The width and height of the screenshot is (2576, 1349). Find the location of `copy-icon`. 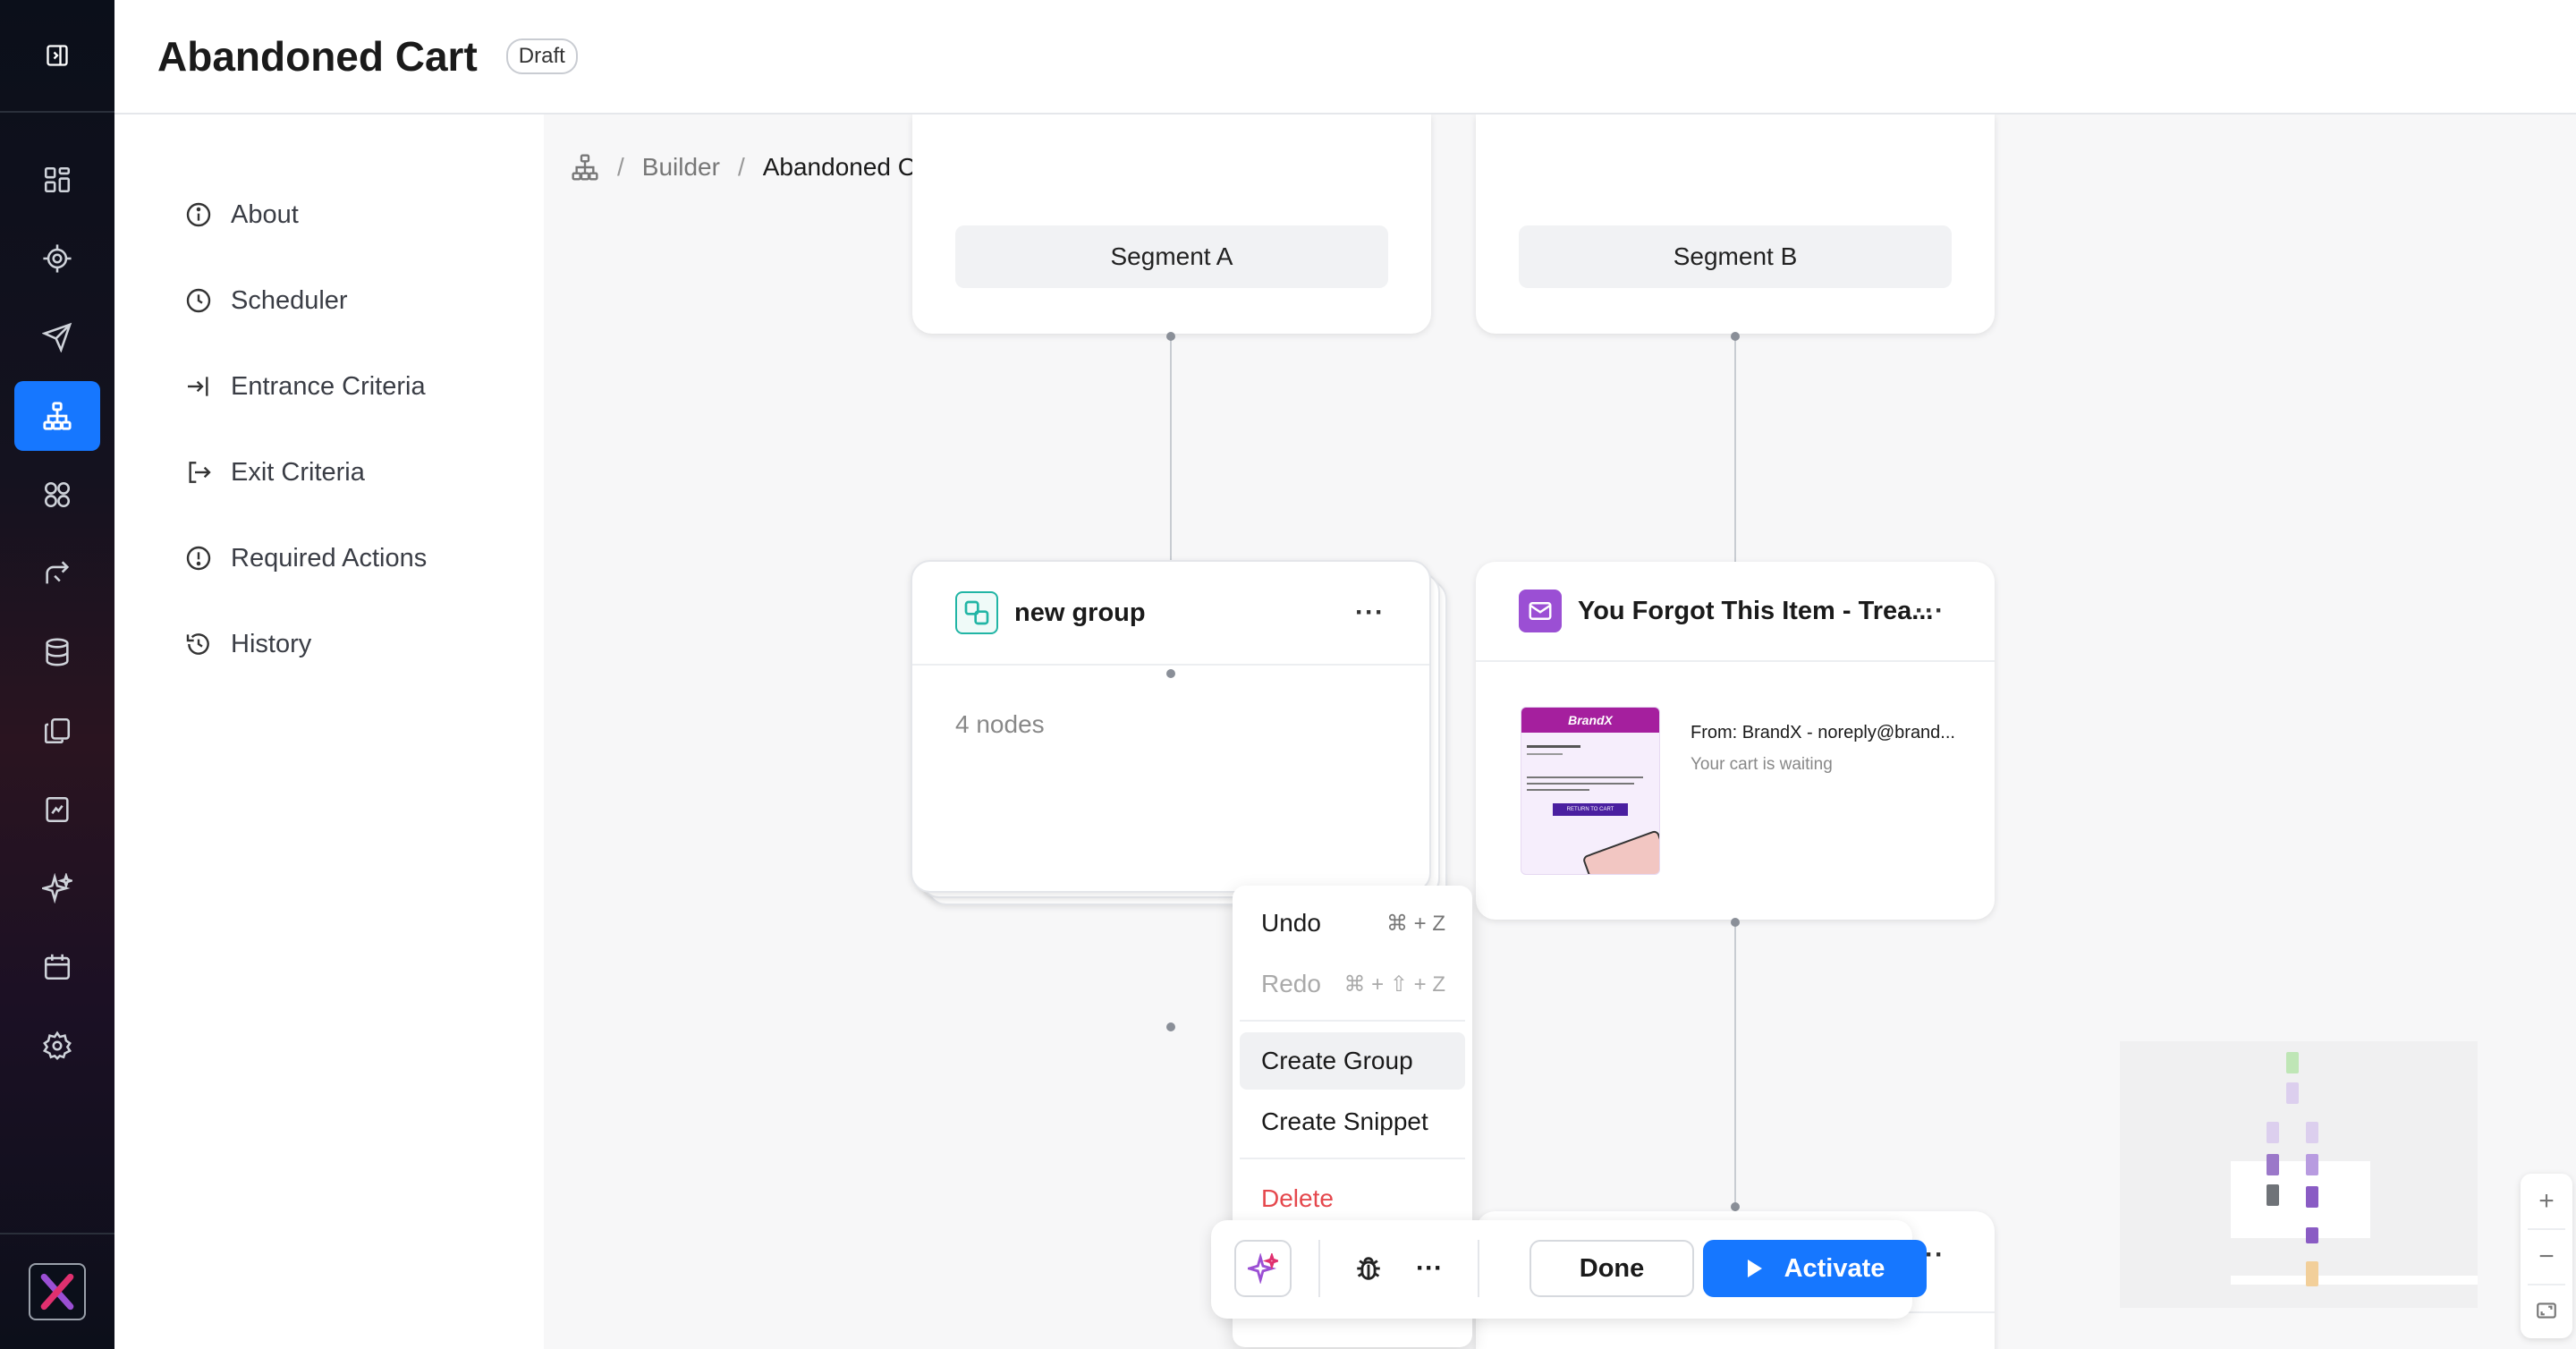

copy-icon is located at coordinates (57, 730).